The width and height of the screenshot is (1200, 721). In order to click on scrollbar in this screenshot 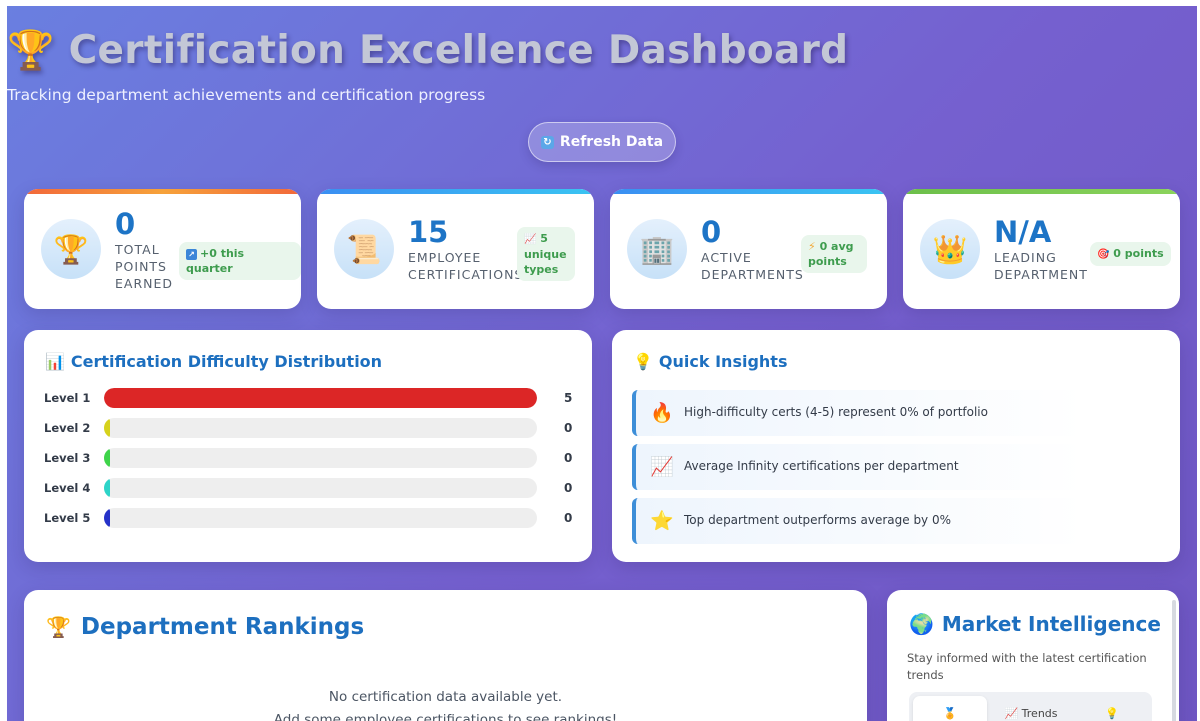, I will do `click(1174, 660)`.